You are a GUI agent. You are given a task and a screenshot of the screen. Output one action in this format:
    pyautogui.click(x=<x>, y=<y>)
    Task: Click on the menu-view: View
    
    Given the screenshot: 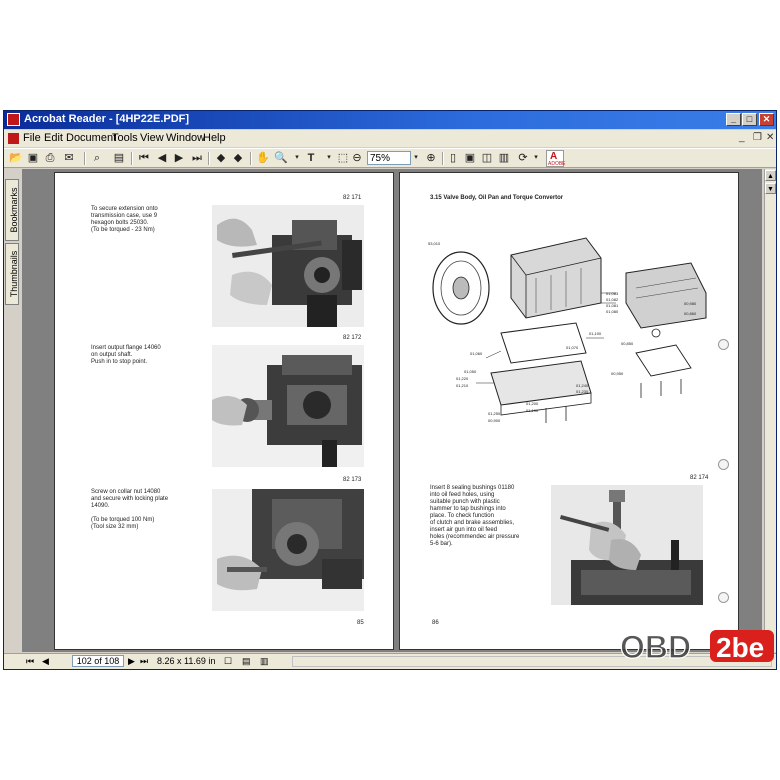 What is the action you would take?
    pyautogui.click(x=152, y=138)
    